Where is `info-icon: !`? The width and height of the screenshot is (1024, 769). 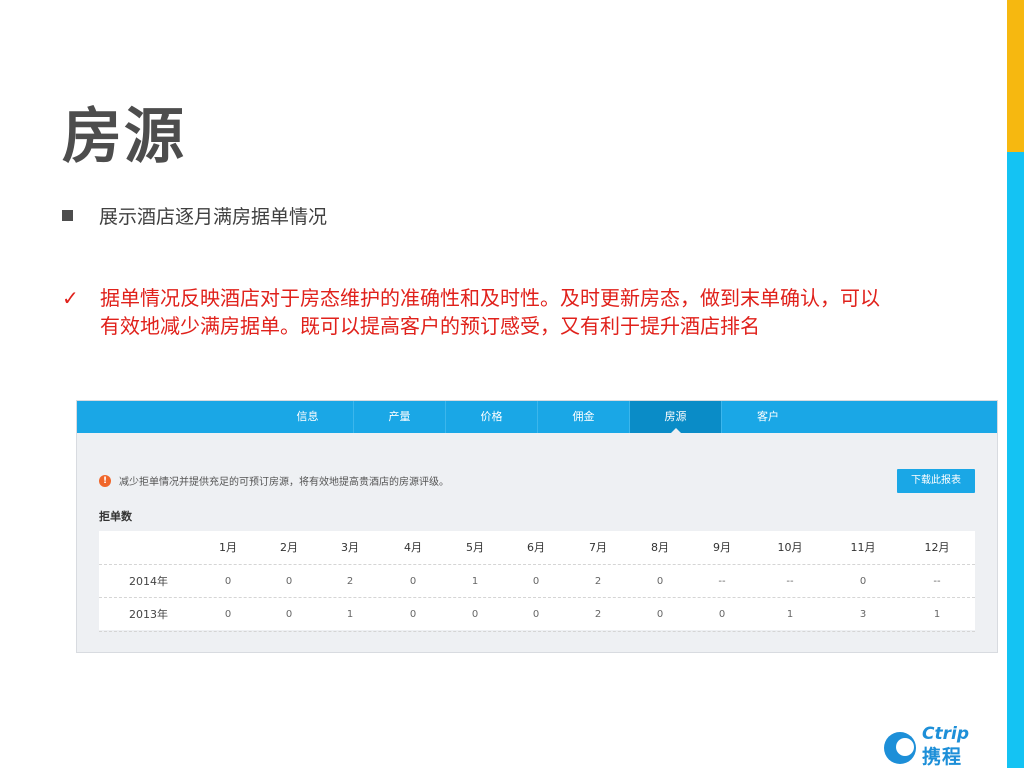
info-icon: ! is located at coordinates (105, 480).